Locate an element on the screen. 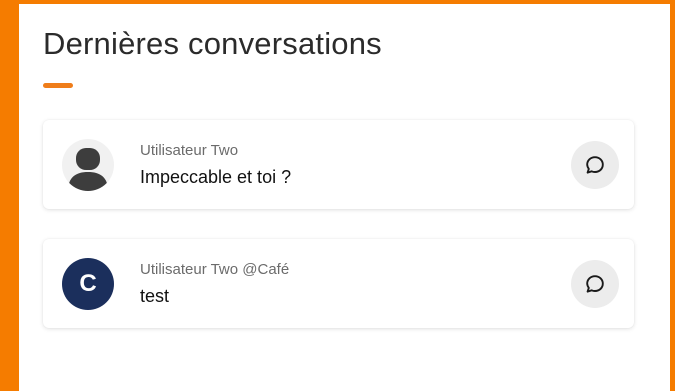  conversation-sender: Utilisateur Two is located at coordinates (189, 150).